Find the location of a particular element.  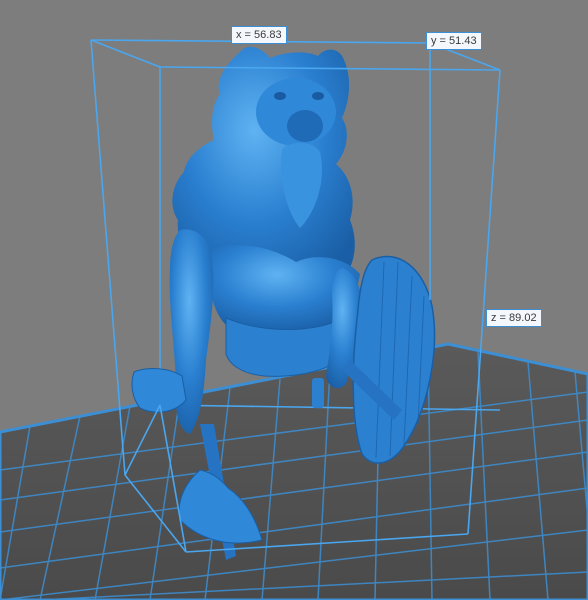

dimension-x-label: x = 56.83 is located at coordinates (259, 35).